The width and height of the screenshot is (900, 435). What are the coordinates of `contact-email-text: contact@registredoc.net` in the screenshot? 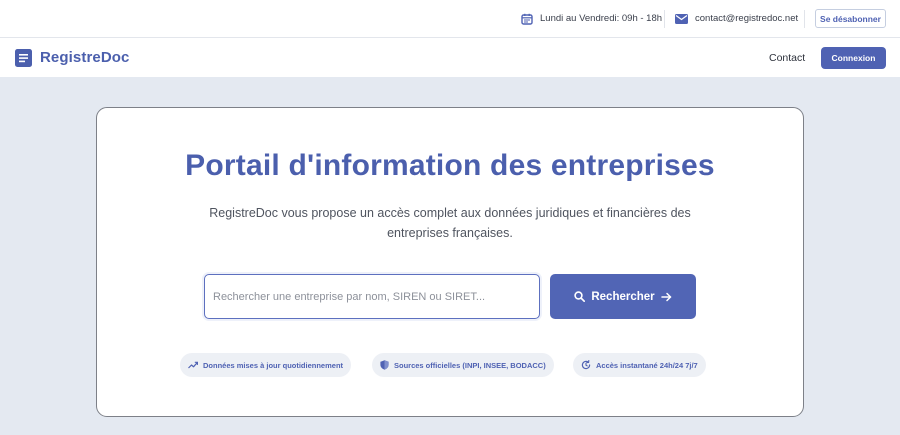 It's located at (746, 18).